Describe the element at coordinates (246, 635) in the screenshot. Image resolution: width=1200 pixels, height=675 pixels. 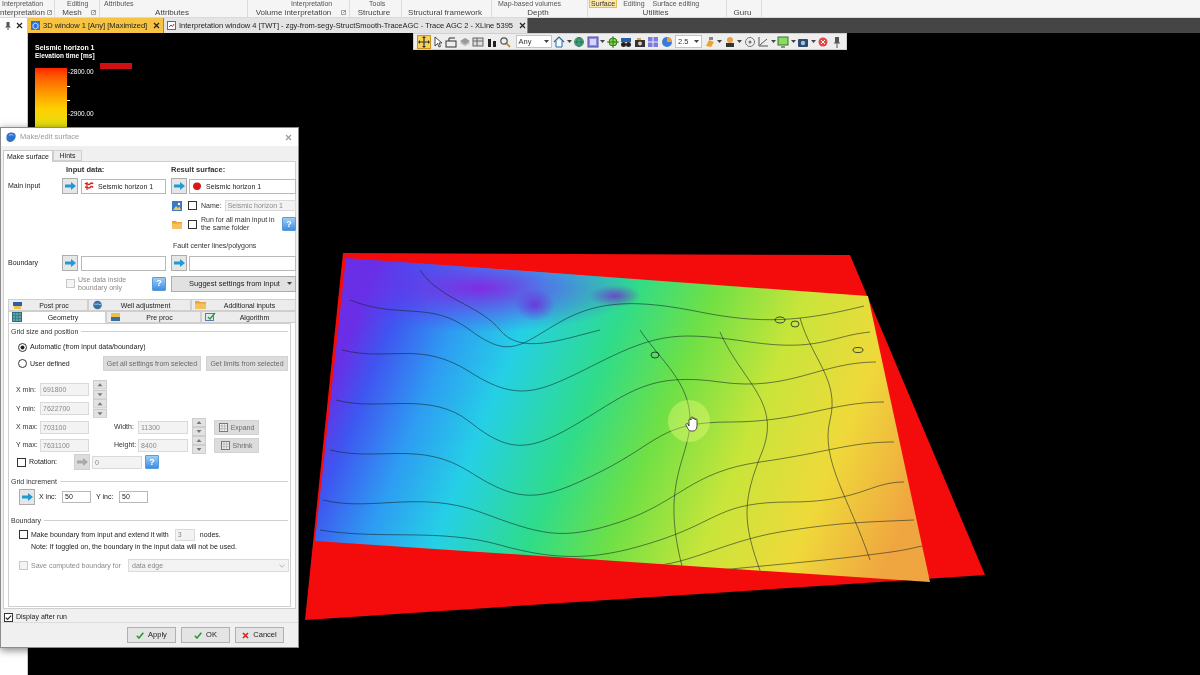
I see `cross-icon` at that location.